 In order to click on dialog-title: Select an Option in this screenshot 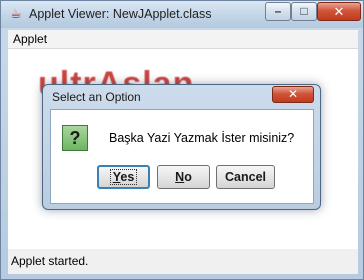, I will do `click(96, 97)`.